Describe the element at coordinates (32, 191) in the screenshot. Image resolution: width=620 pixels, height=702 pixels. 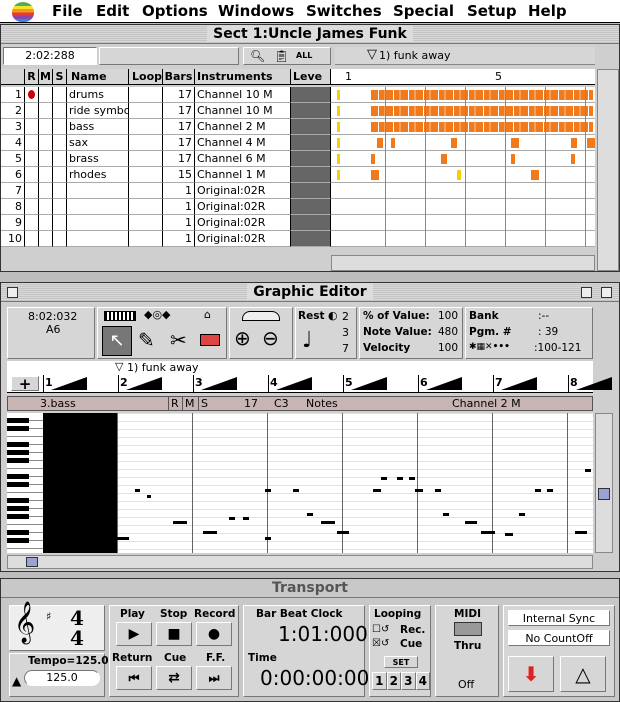
I see `track-rec` at that location.